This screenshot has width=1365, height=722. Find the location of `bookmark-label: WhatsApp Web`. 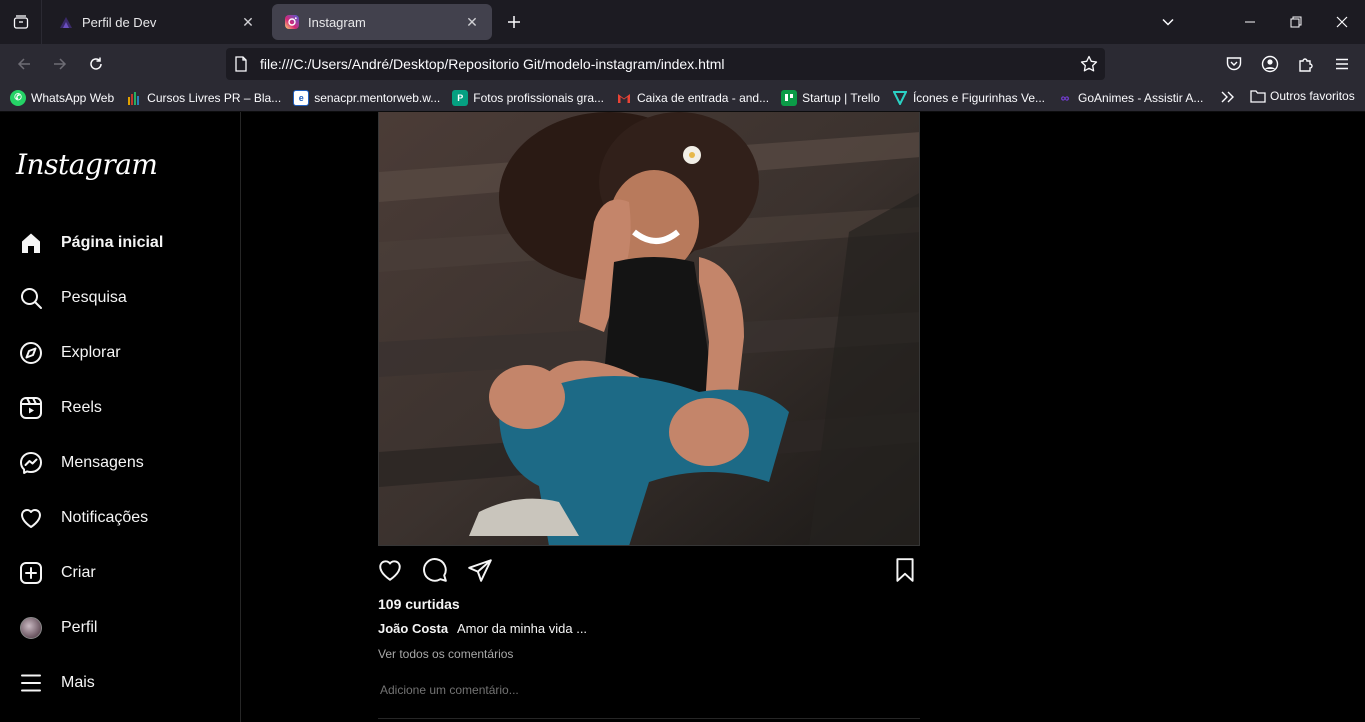

bookmark-label: WhatsApp Web is located at coordinates (73, 97).